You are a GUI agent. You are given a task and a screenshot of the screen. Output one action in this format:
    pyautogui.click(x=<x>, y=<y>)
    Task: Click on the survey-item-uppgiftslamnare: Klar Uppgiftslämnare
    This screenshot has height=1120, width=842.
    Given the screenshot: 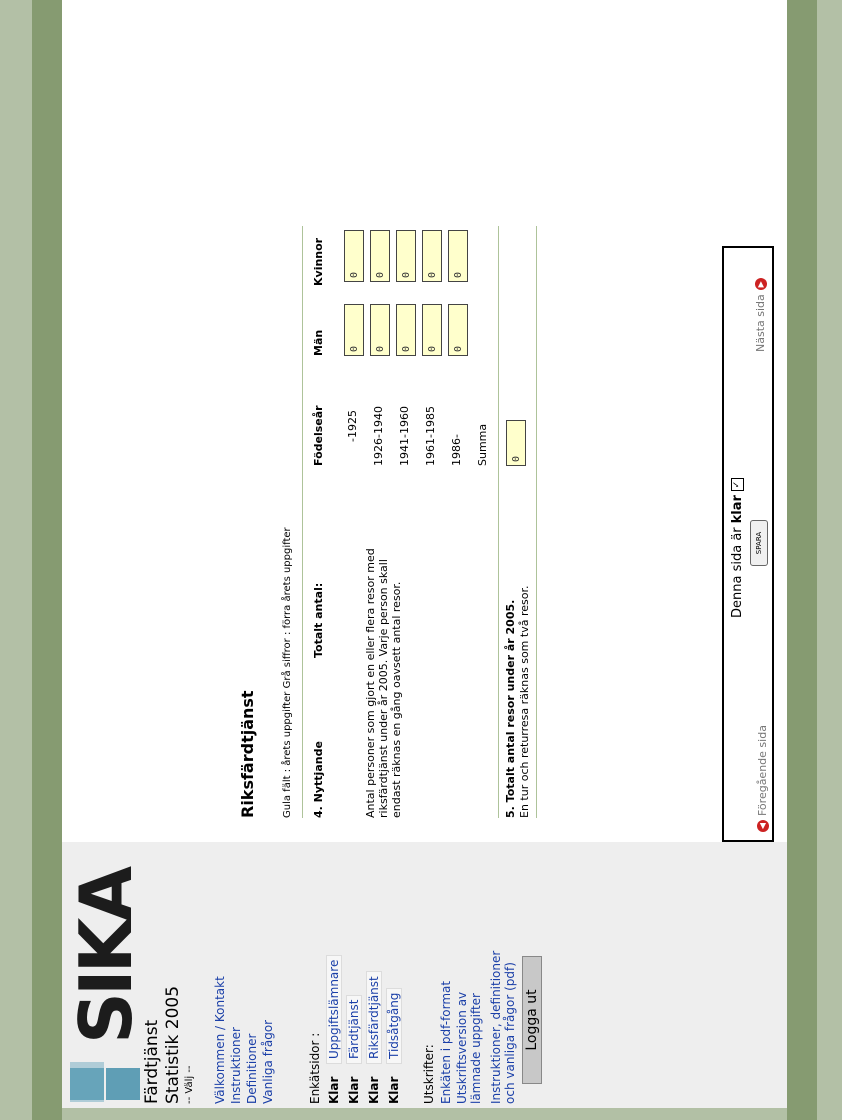 What is the action you would take?
    pyautogui.click(x=334, y=1029)
    